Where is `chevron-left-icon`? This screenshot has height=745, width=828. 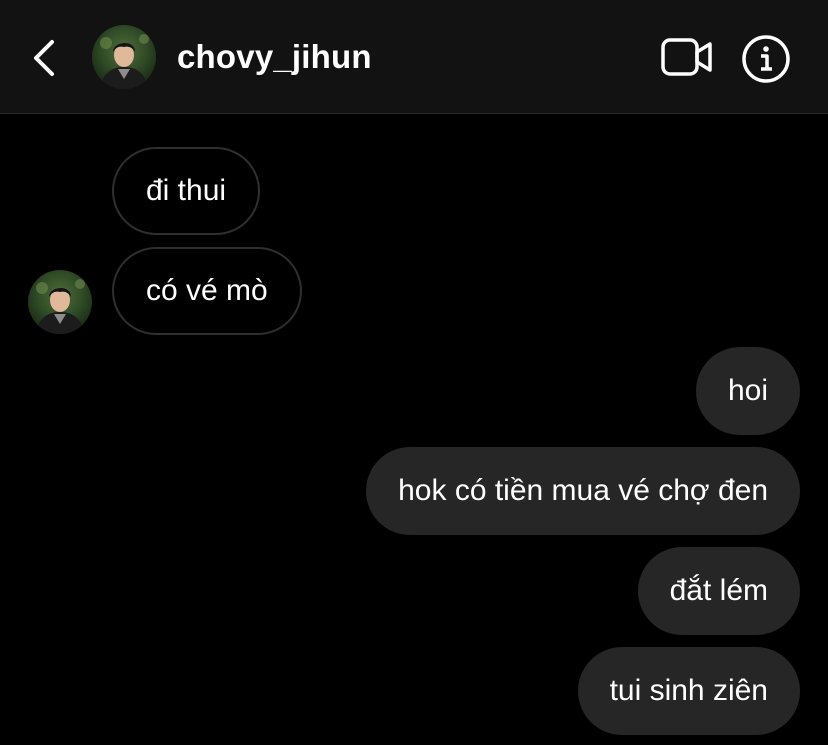
chevron-left-icon is located at coordinates (44, 58).